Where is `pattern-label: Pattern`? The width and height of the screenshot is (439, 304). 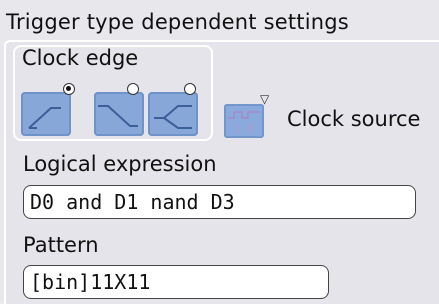 pattern-label: Pattern is located at coordinates (61, 245).